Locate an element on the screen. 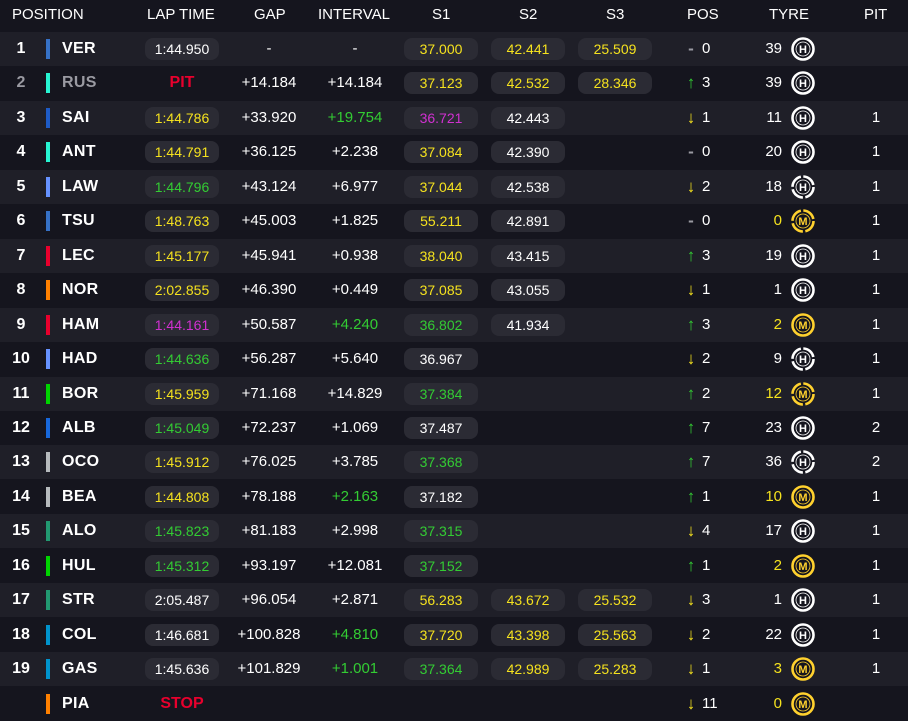 The image size is (908, 721). driver-row: 13 OCO 1:45.912 +76.025 +3.785 37.368 ↑ 7 36 H 2 is located at coordinates (454, 462).